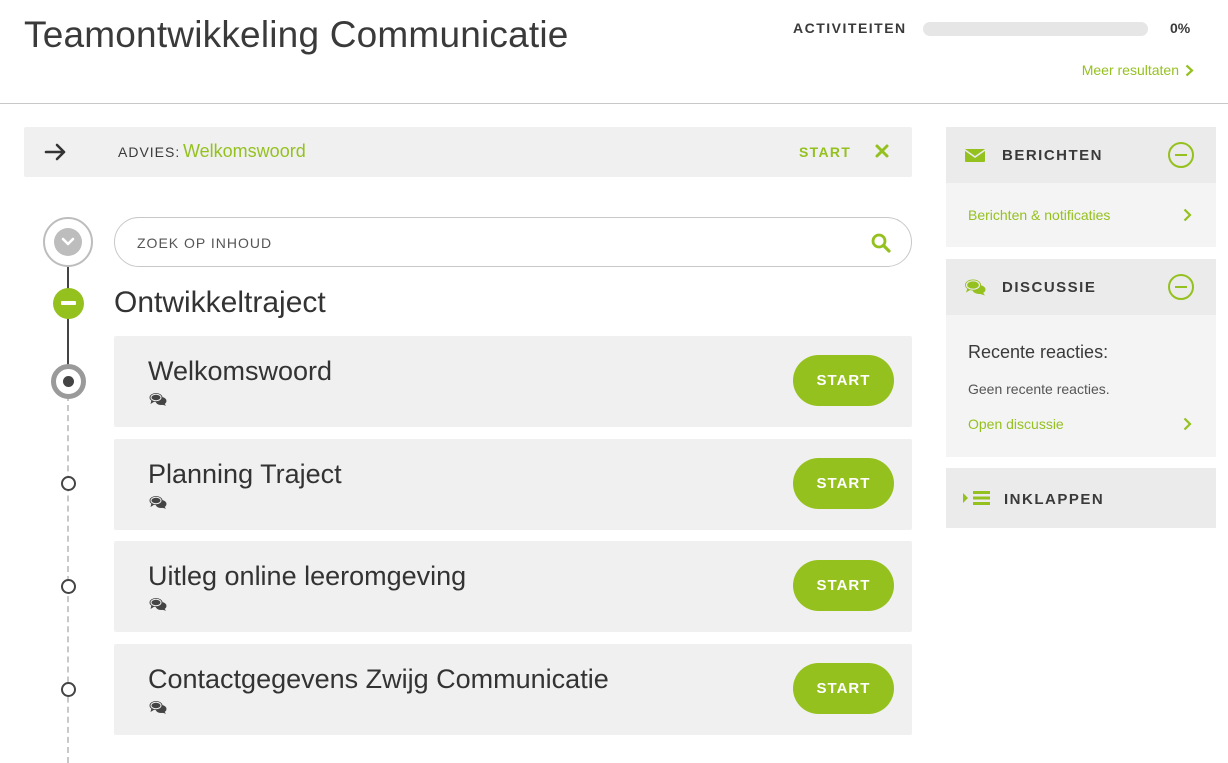 The image size is (1228, 763). I want to click on recent-reactions-heading: Recente reacties:, so click(1038, 352).